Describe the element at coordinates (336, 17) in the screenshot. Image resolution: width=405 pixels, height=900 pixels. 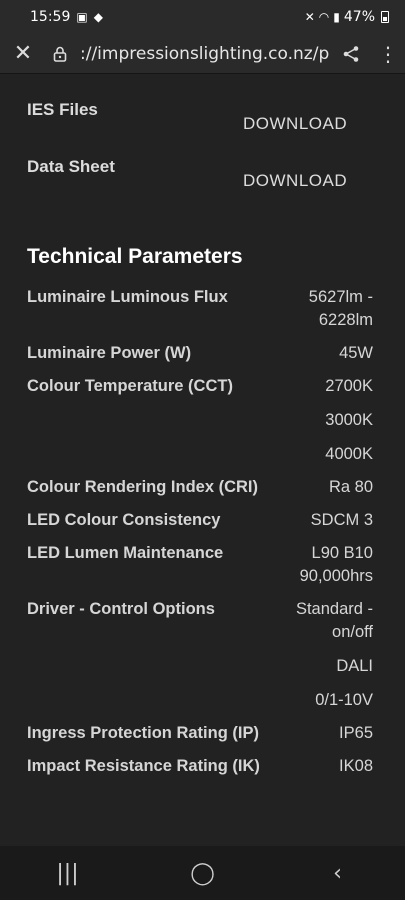
I see `signal-icon: ▮` at that location.